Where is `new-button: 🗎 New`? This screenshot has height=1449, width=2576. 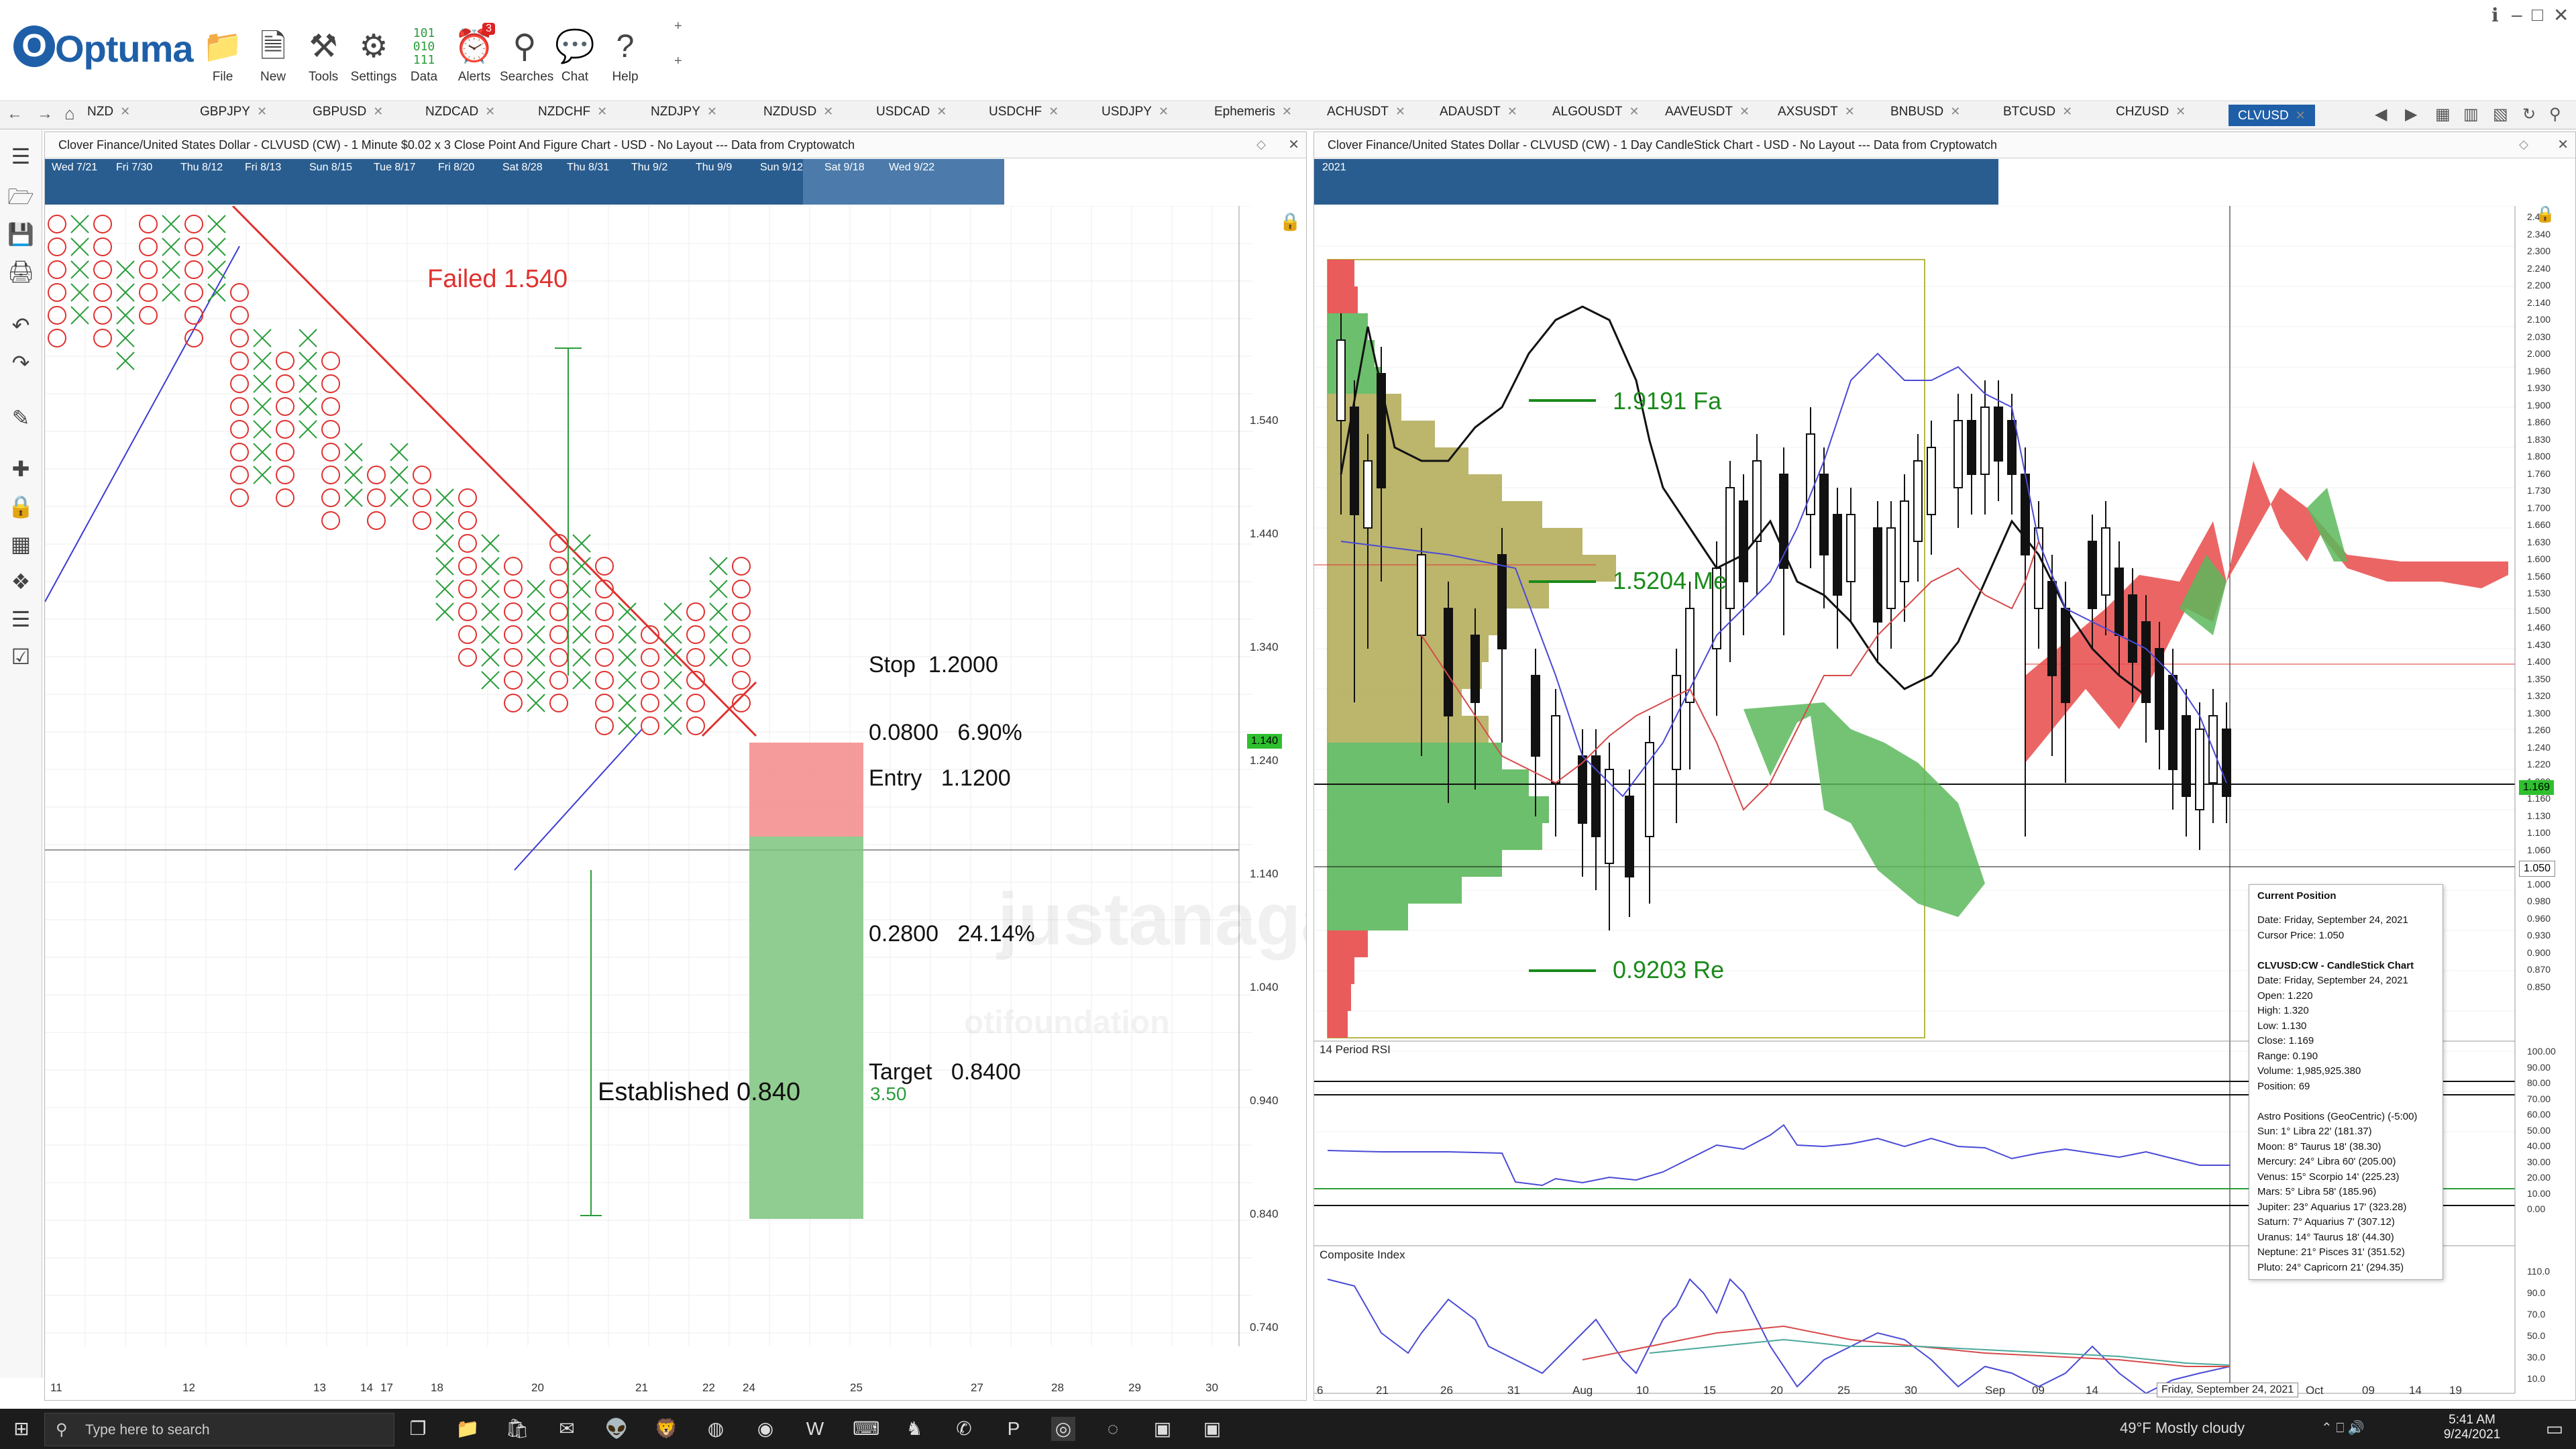
new-button: 🗎 New is located at coordinates (273, 60).